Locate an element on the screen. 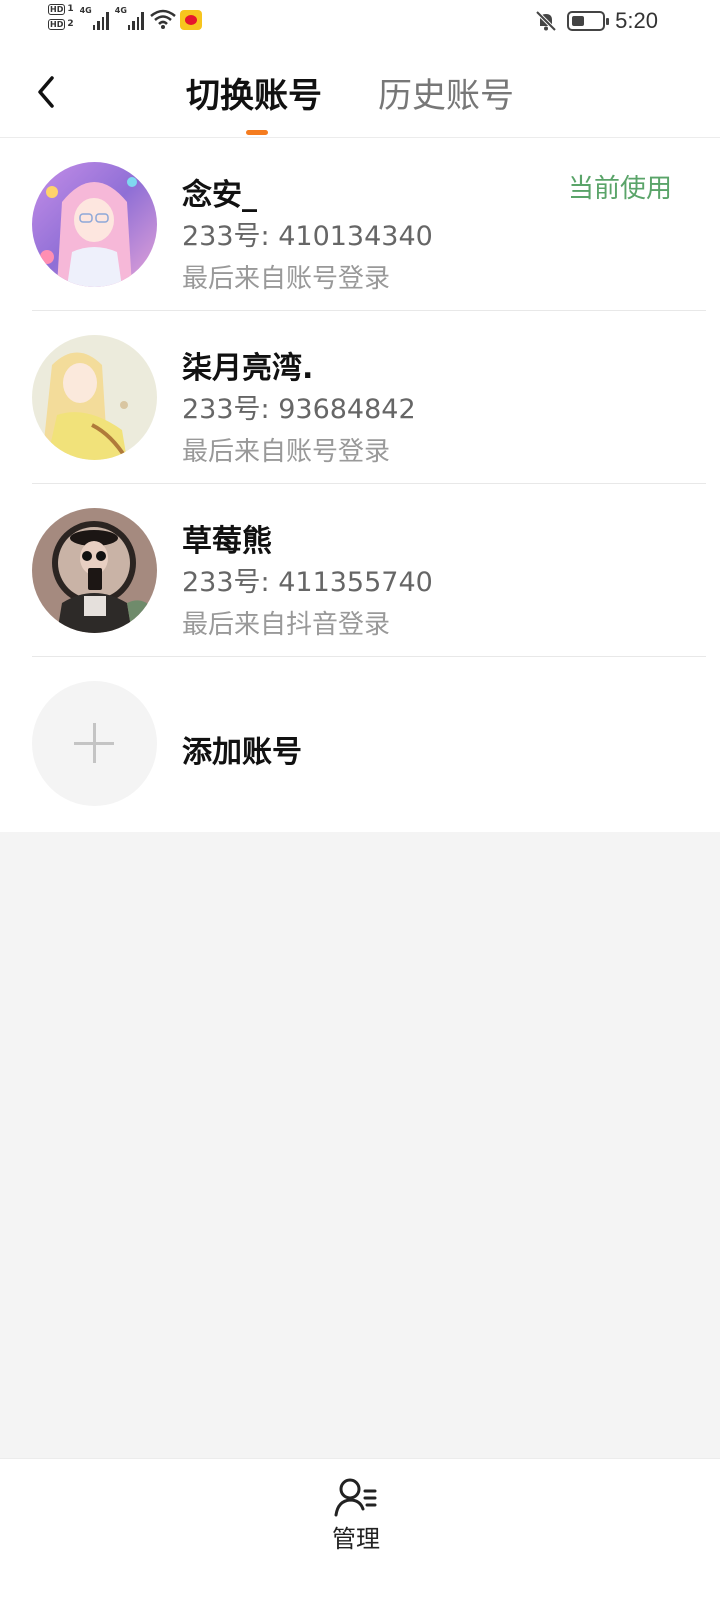  signal-1: 4G is located at coordinates (94, 17).